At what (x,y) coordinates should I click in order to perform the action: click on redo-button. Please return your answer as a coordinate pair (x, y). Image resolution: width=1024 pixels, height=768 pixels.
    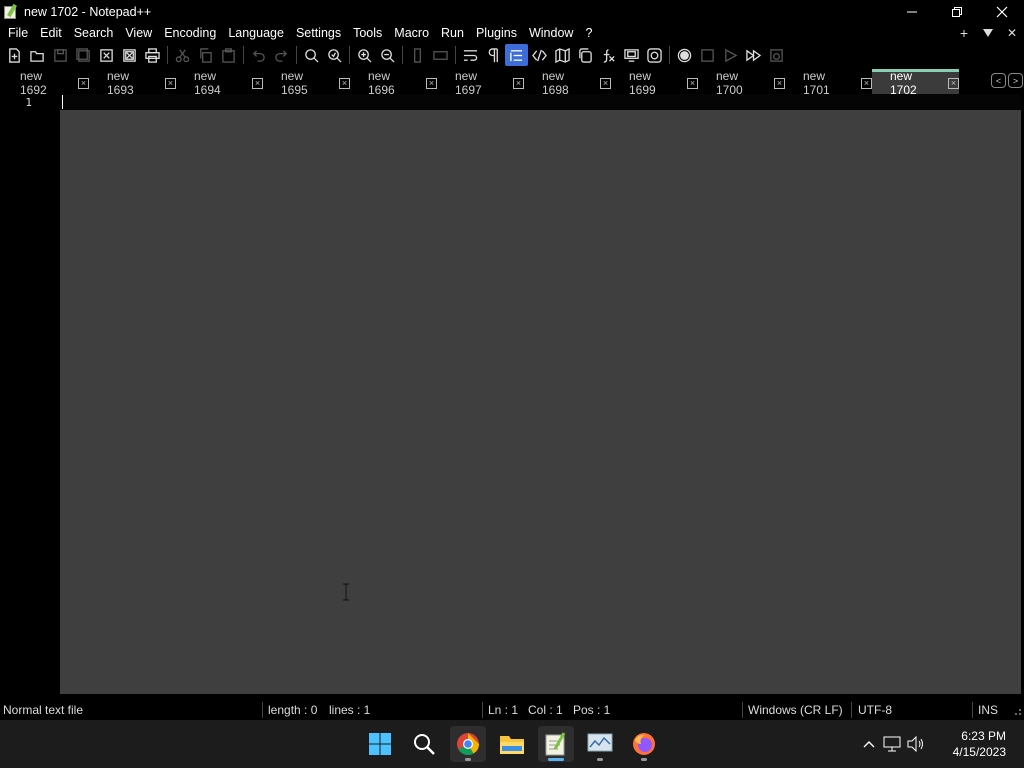
    Looking at the image, I should click on (281, 55).